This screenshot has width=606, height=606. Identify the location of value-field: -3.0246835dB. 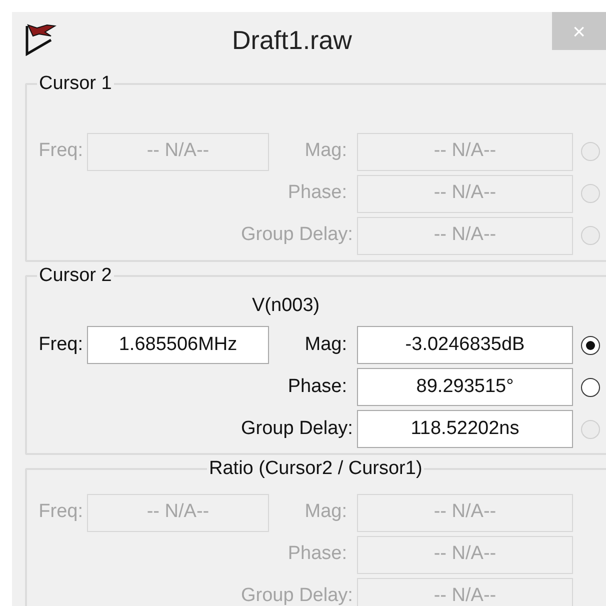
(465, 345).